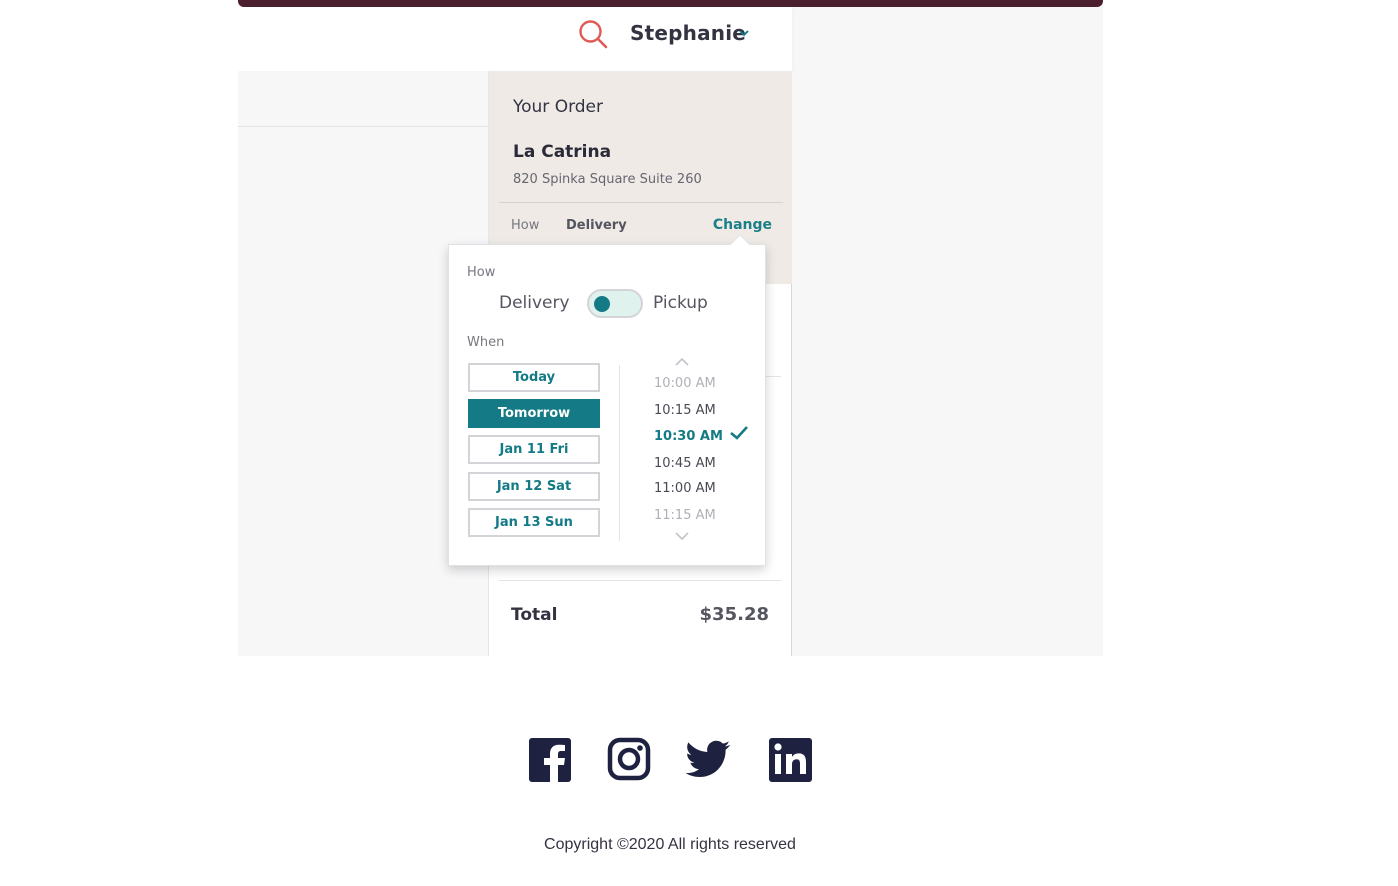  What do you see at coordinates (685, 488) in the screenshot?
I see `time-option: 11:00 AM` at bounding box center [685, 488].